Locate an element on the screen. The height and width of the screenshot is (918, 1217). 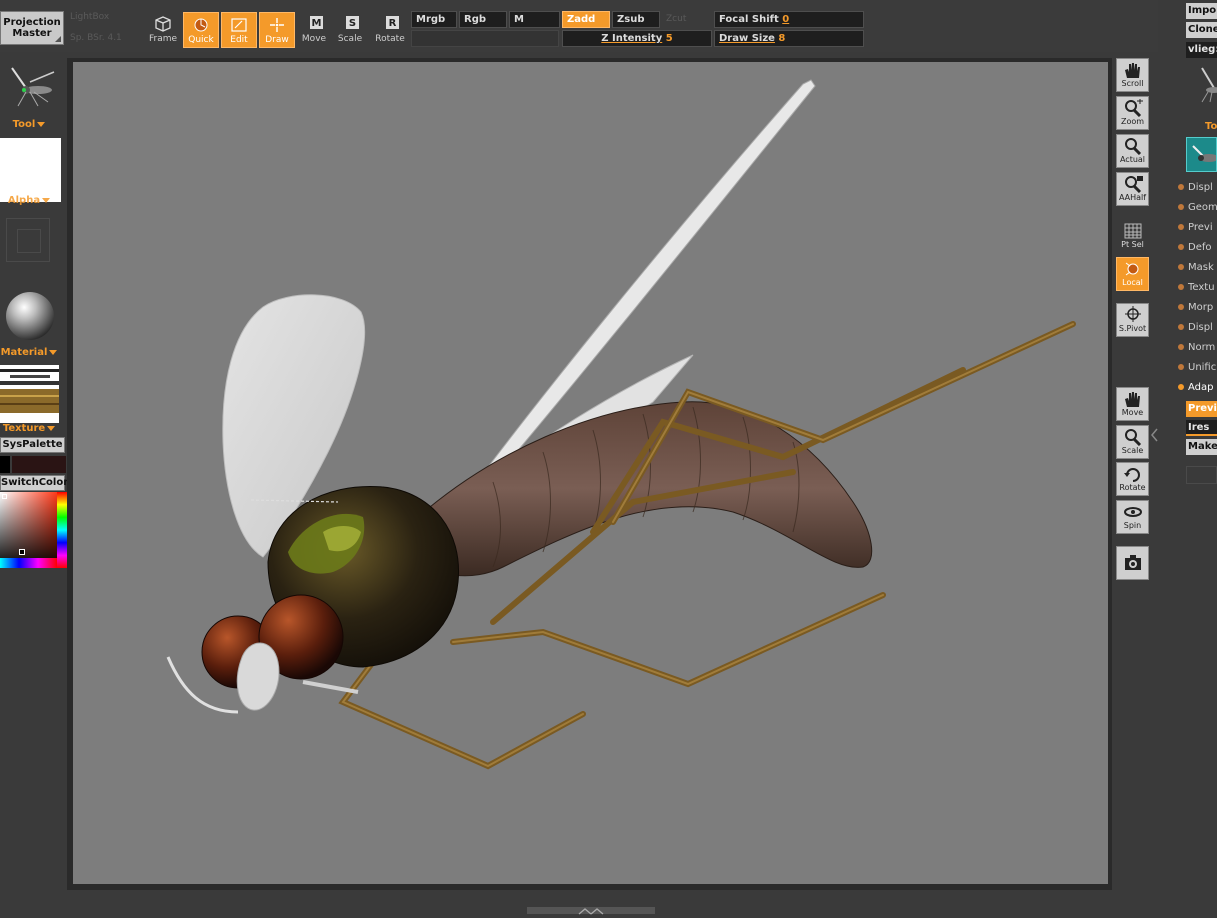
active-subtool-thumbnail is located at coordinates (1201, 154).